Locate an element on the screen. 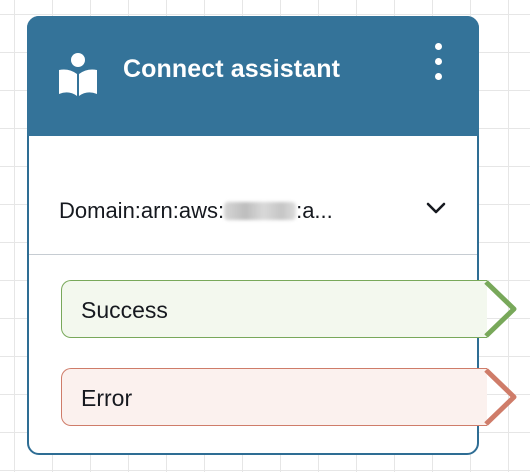 This screenshot has height=472, width=530. success-output-connector is located at coordinates (502, 309).